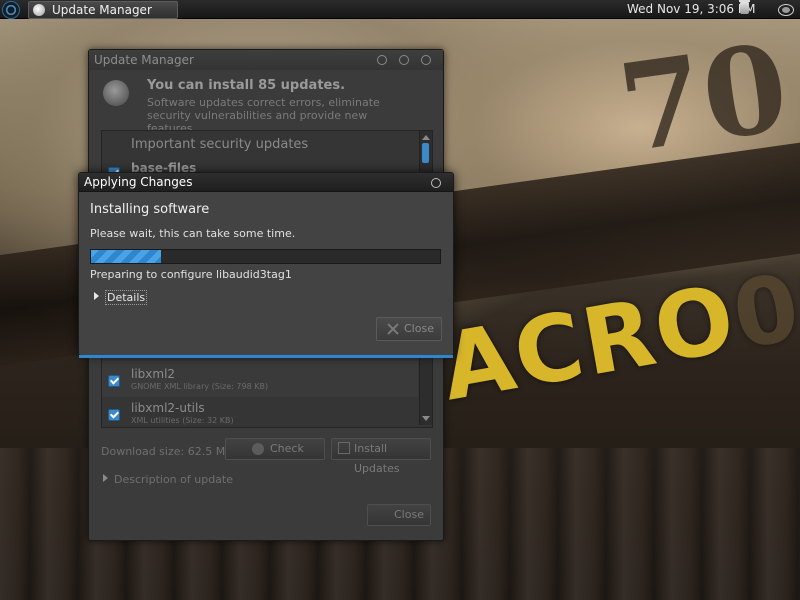 The height and width of the screenshot is (600, 800). Describe the element at coordinates (246, 85) in the screenshot. I see `updates-heading: You can install 85 updates.` at that location.